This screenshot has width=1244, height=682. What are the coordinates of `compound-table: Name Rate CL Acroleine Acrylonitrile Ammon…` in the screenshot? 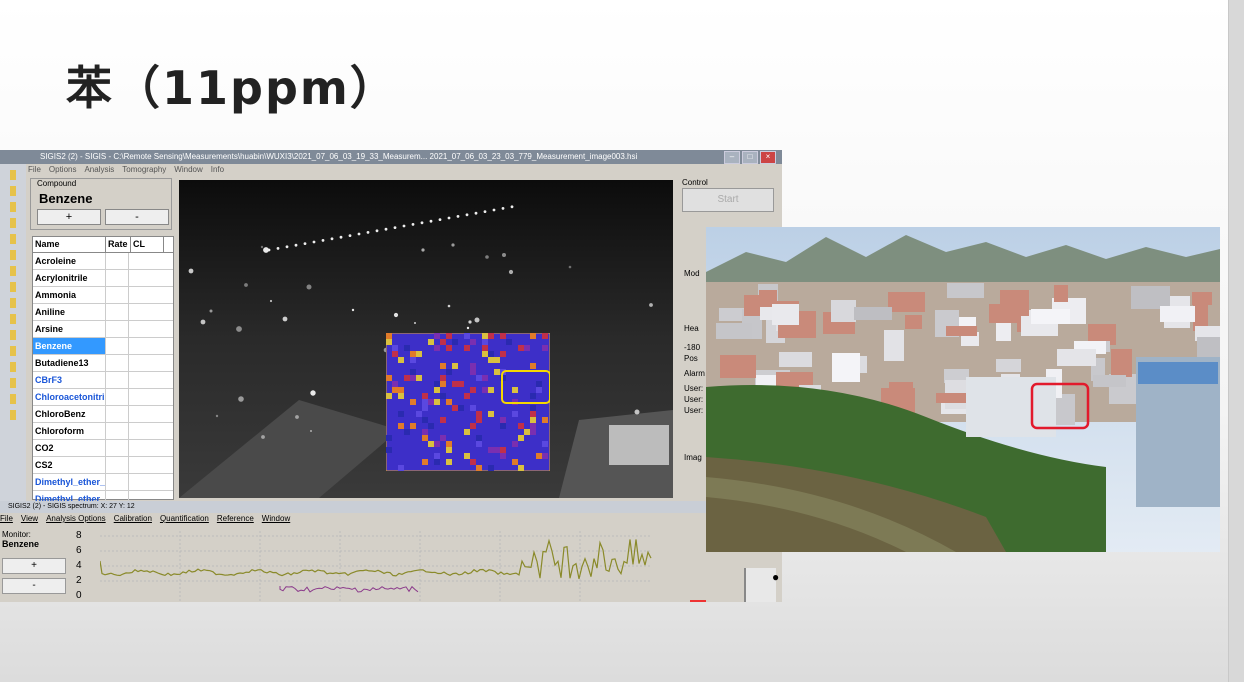 It's located at (103, 372).